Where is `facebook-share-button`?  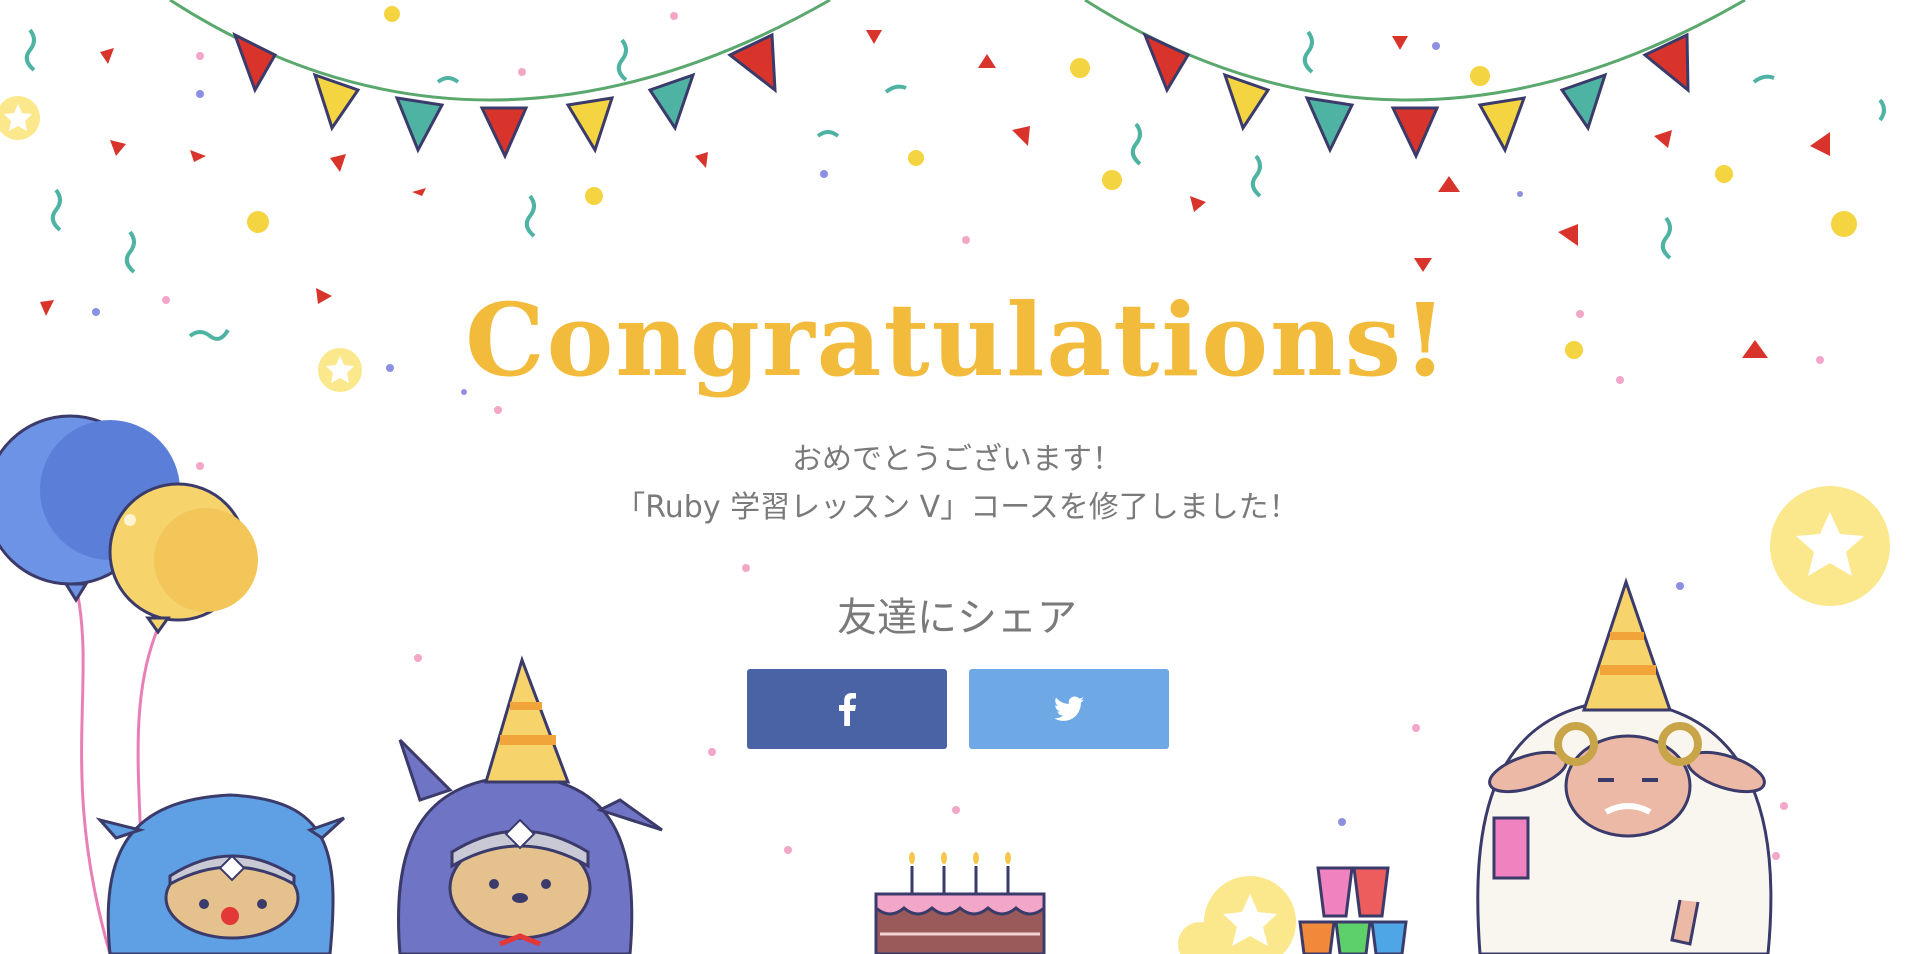
facebook-share-button is located at coordinates (847, 709).